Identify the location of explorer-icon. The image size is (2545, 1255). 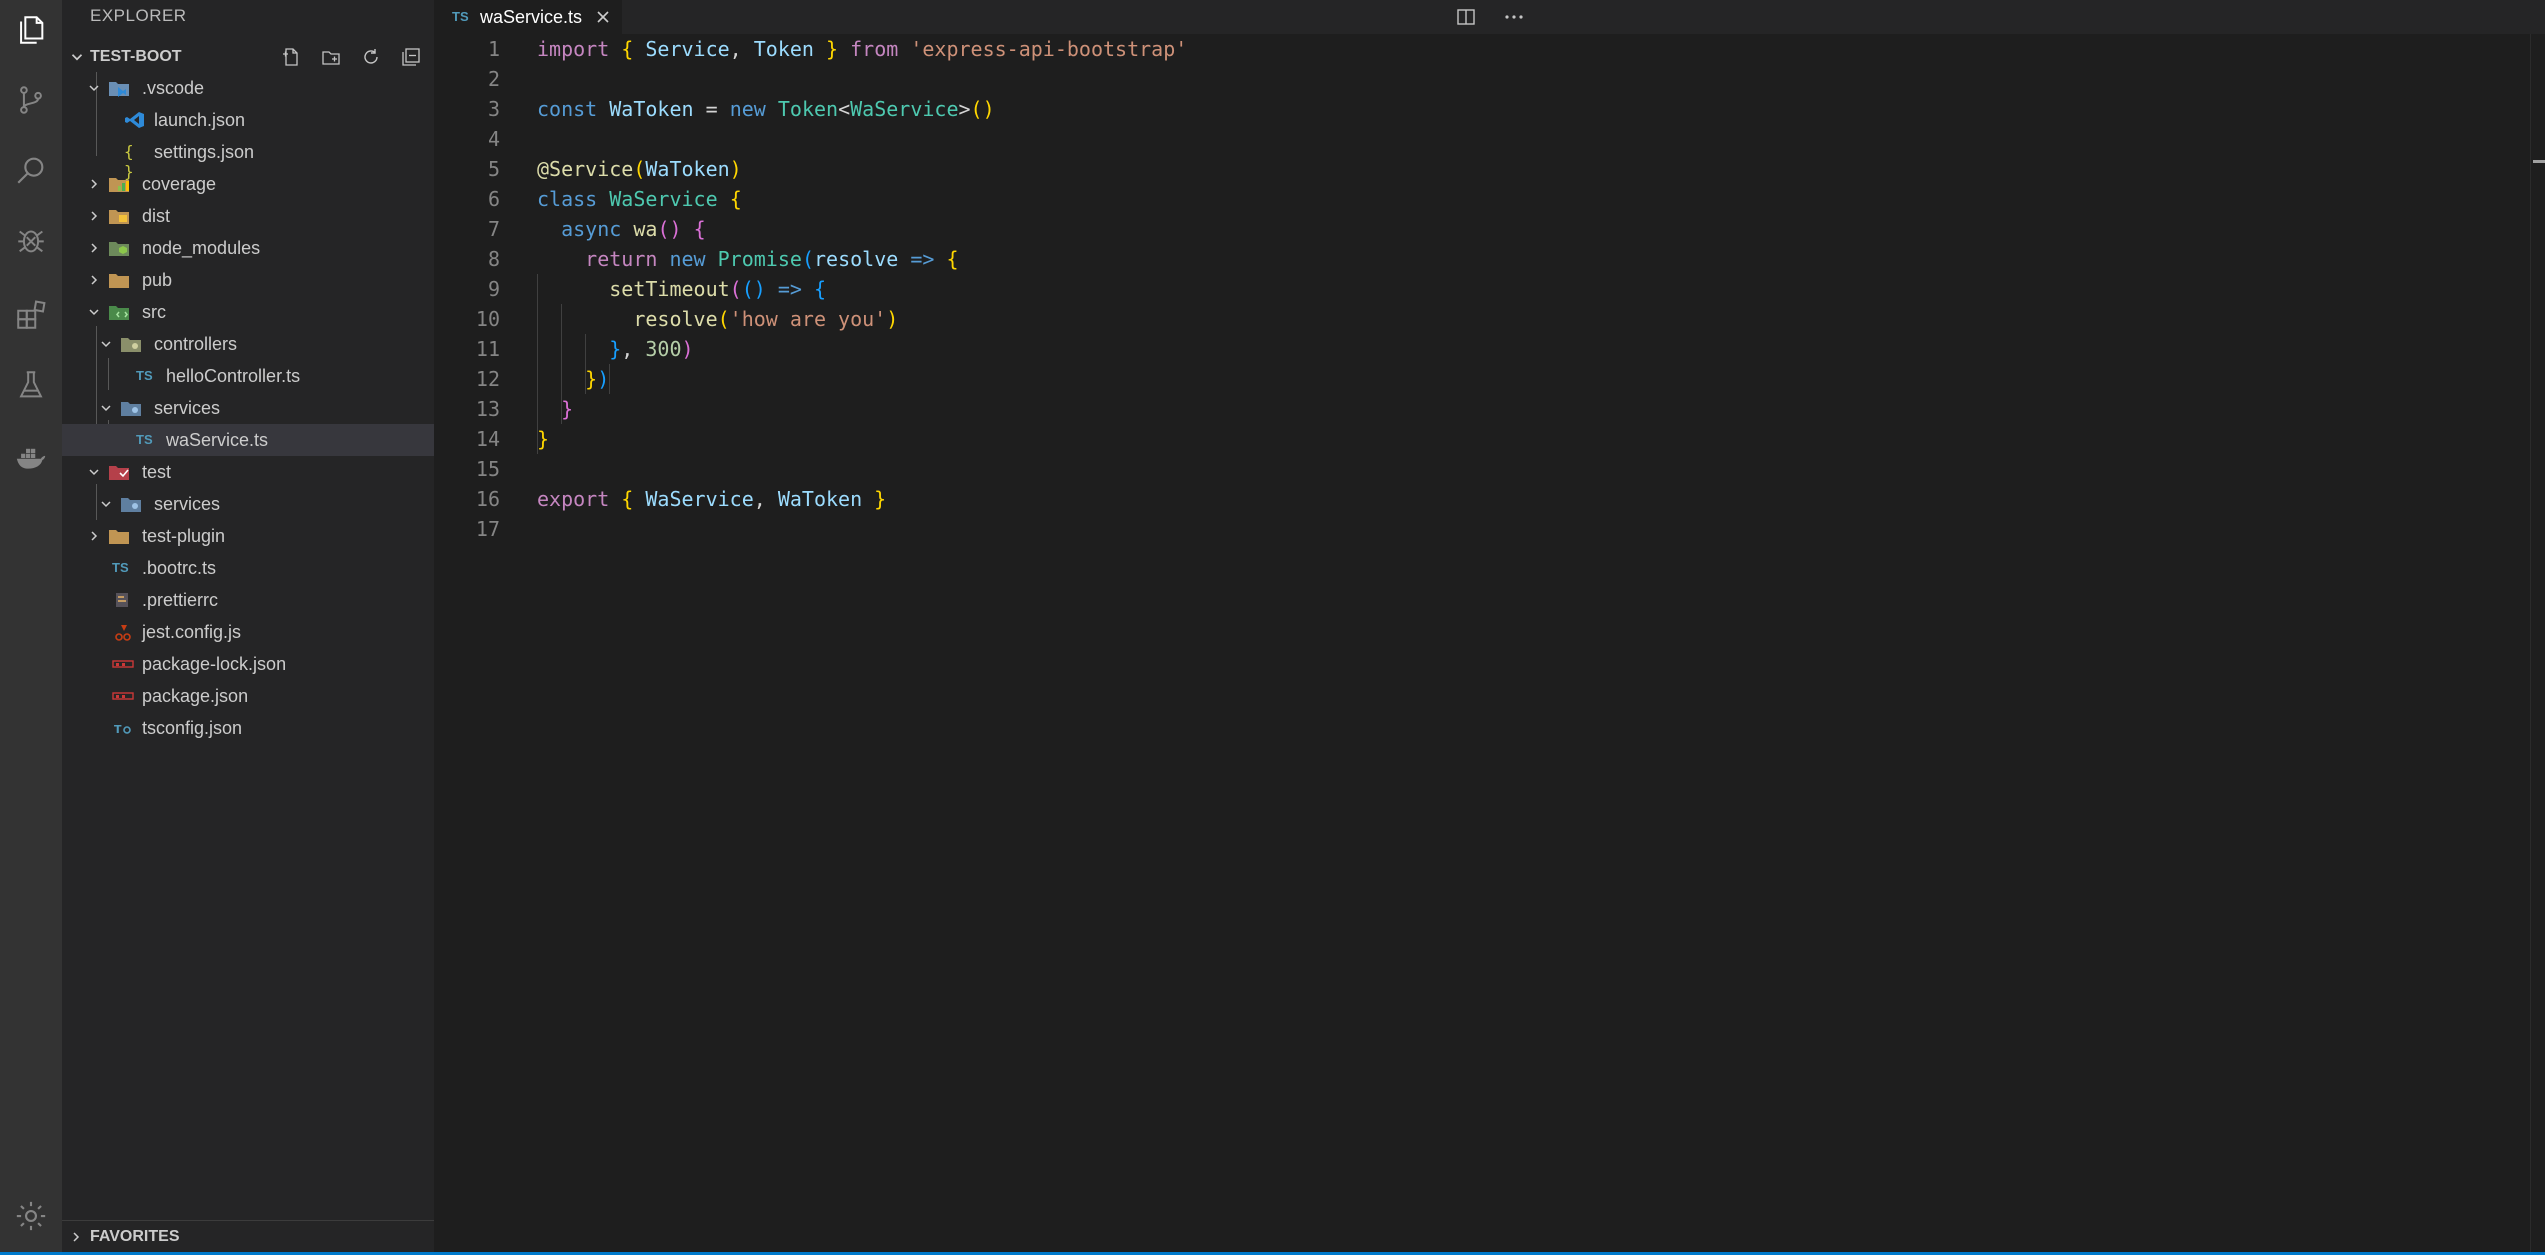
(31, 30).